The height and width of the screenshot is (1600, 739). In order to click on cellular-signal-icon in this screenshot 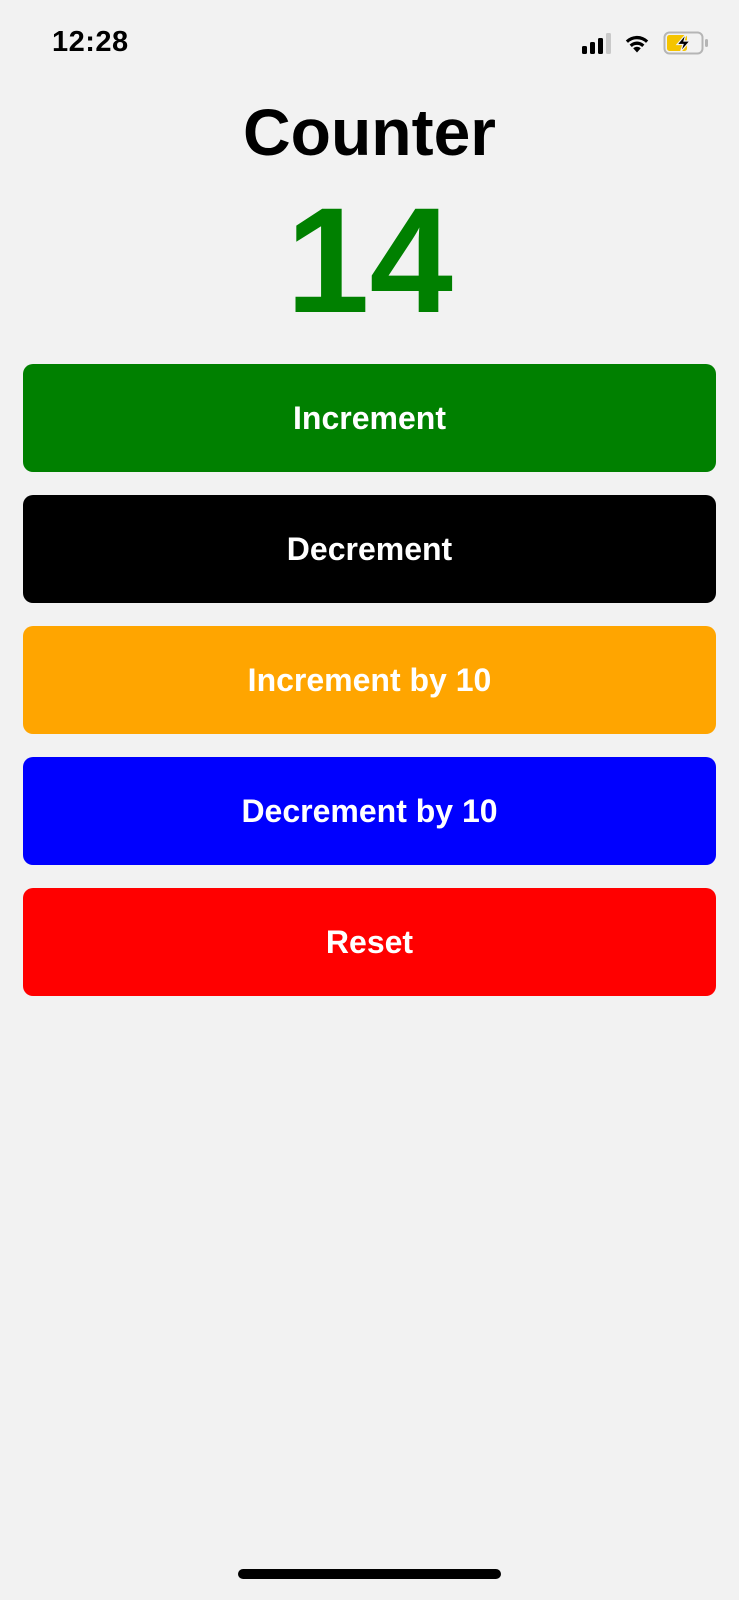, I will do `click(596, 43)`.